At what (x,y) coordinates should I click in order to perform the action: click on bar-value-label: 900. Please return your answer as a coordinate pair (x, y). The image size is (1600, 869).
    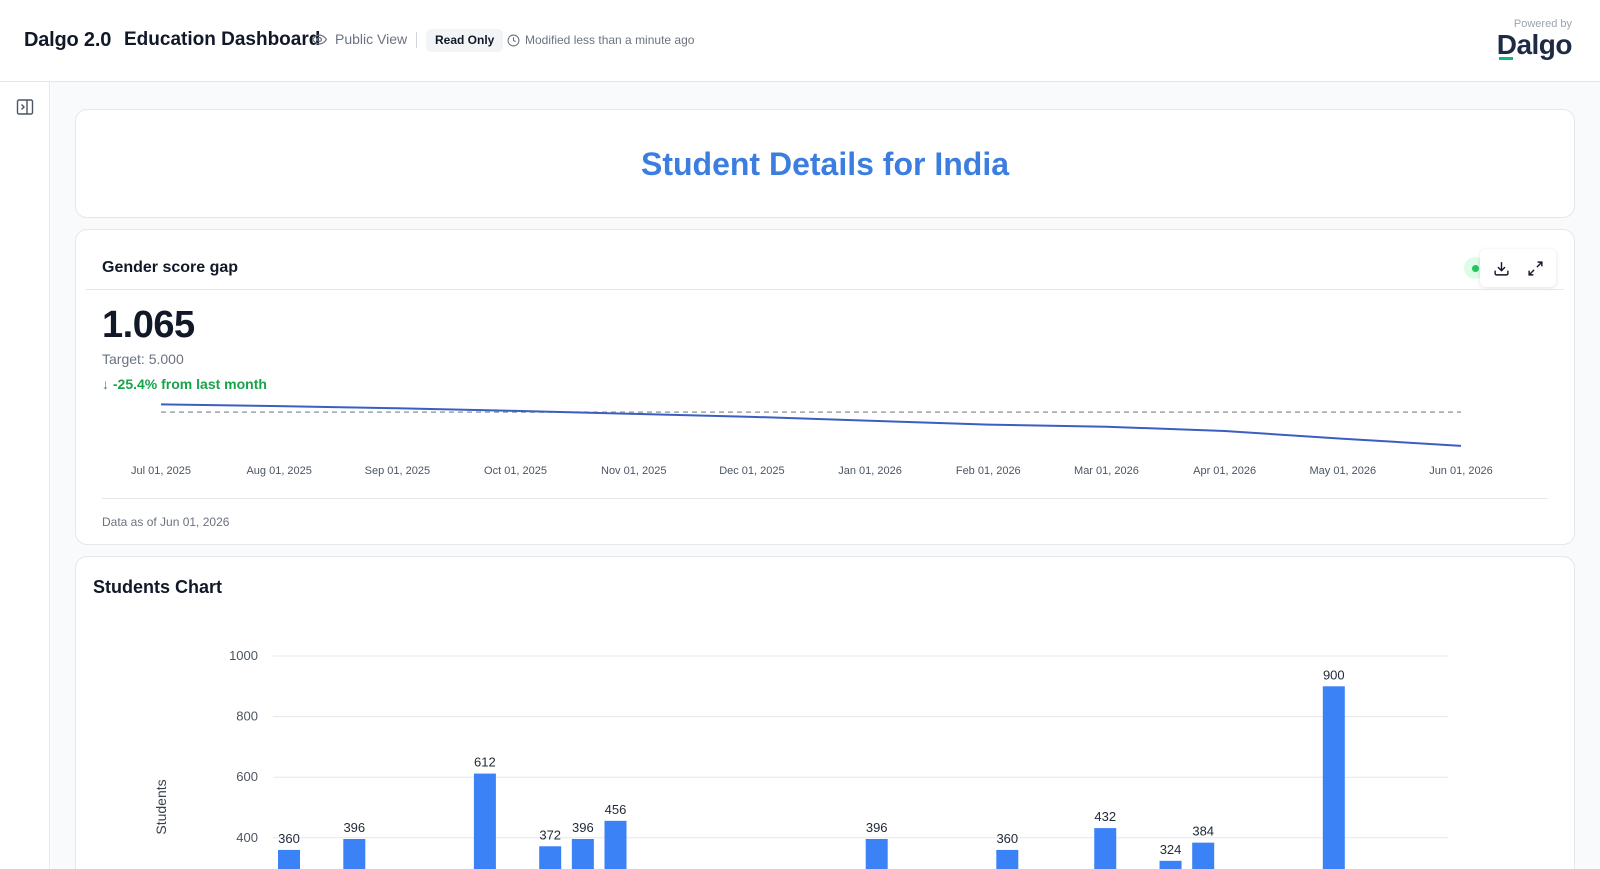
    Looking at the image, I should click on (1334, 674).